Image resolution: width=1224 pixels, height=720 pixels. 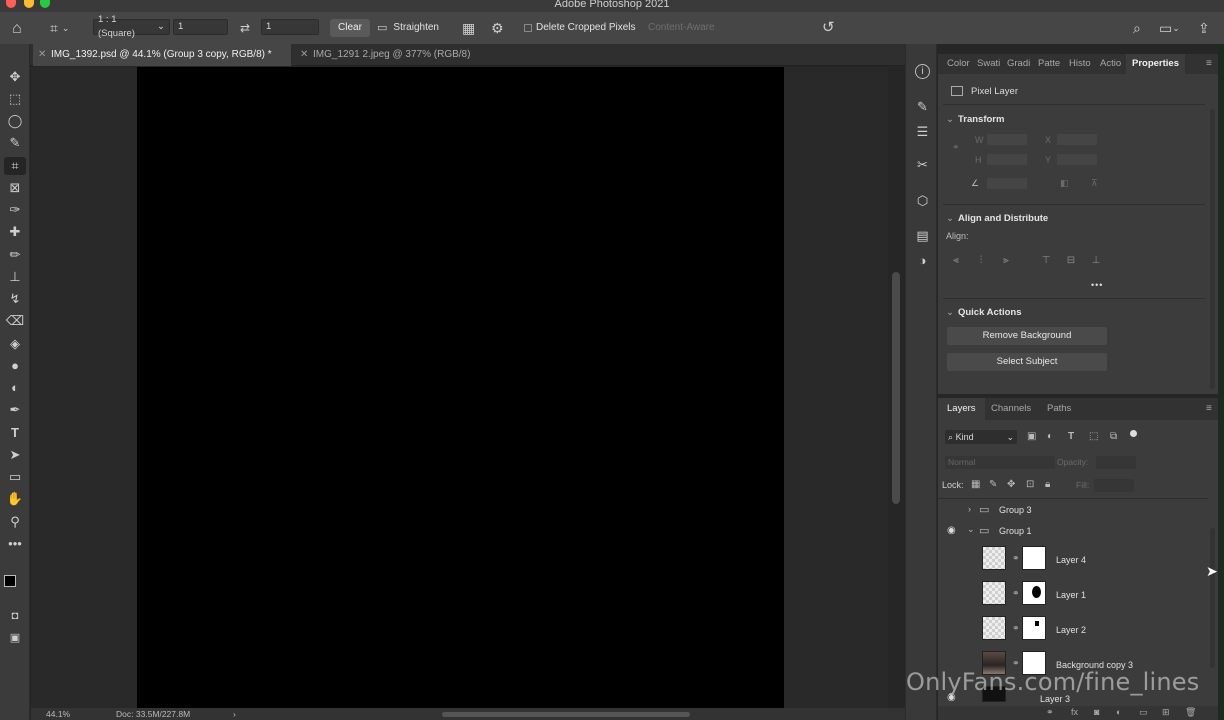 I want to click on zoom-tool-icon: ⚲, so click(x=15, y=522).